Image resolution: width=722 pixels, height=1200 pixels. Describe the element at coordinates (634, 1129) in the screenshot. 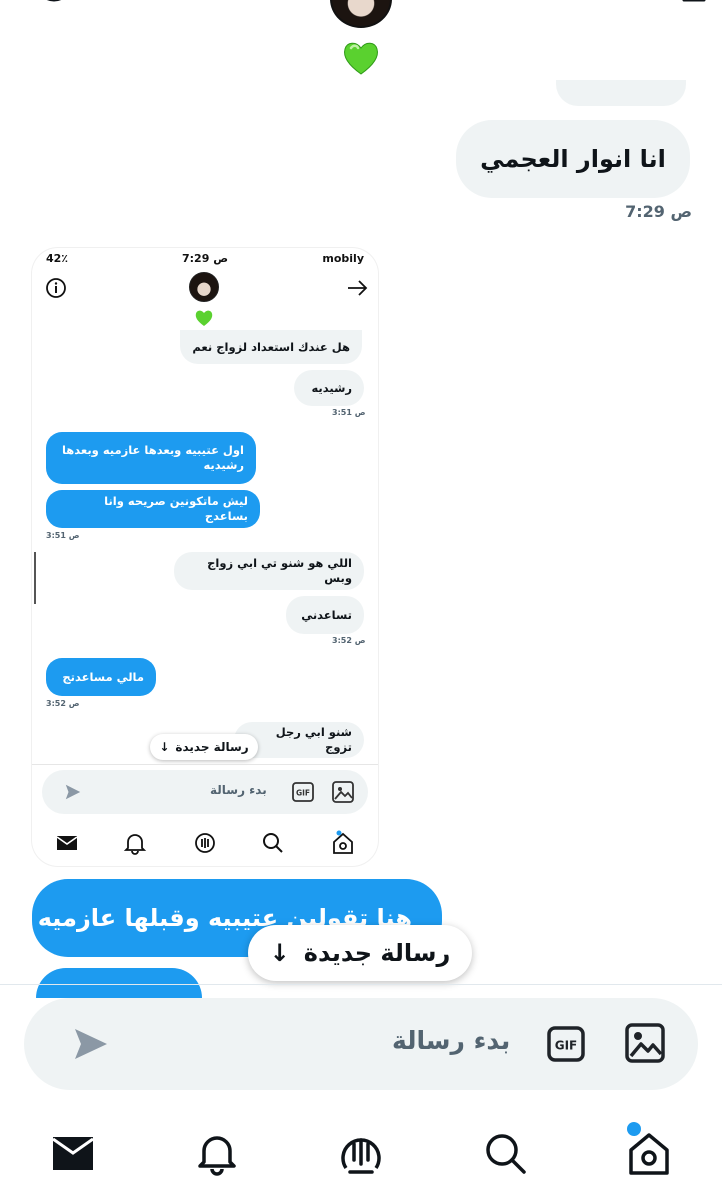

I see `notification-dot` at that location.